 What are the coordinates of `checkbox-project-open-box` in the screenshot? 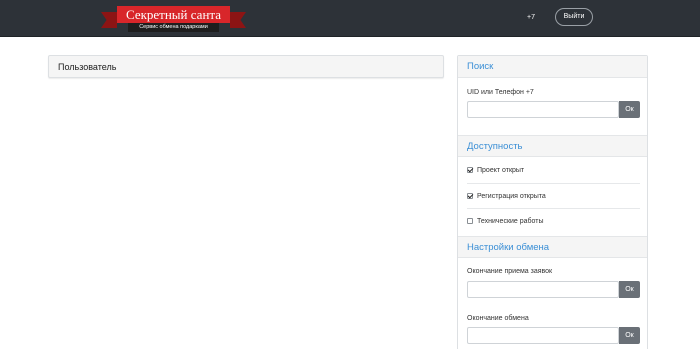 It's located at (470, 170).